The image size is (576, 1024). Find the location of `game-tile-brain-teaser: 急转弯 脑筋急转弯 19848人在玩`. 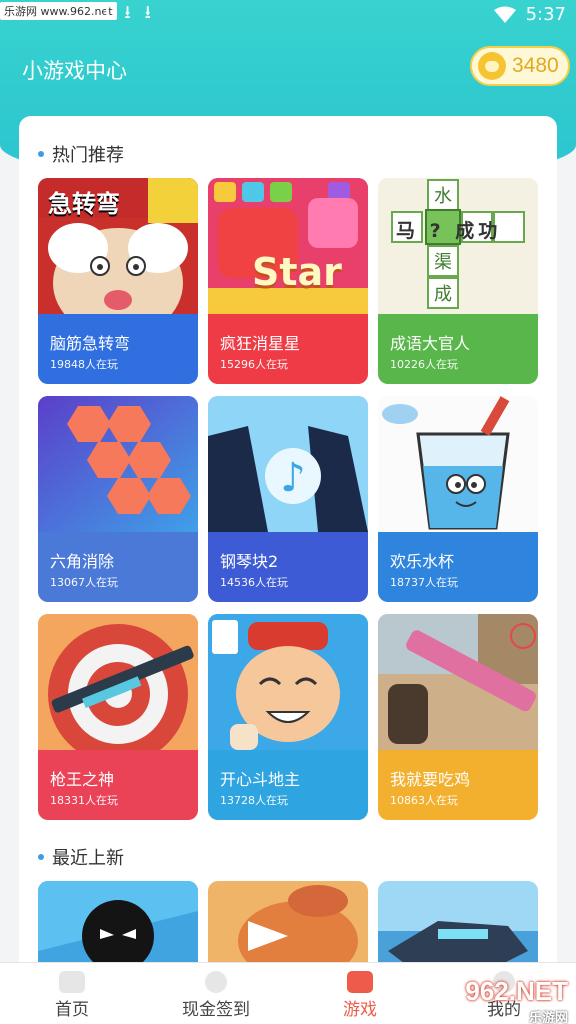

game-tile-brain-teaser: 急转弯 脑筋急转弯 19848人在玩 is located at coordinates (118, 281).